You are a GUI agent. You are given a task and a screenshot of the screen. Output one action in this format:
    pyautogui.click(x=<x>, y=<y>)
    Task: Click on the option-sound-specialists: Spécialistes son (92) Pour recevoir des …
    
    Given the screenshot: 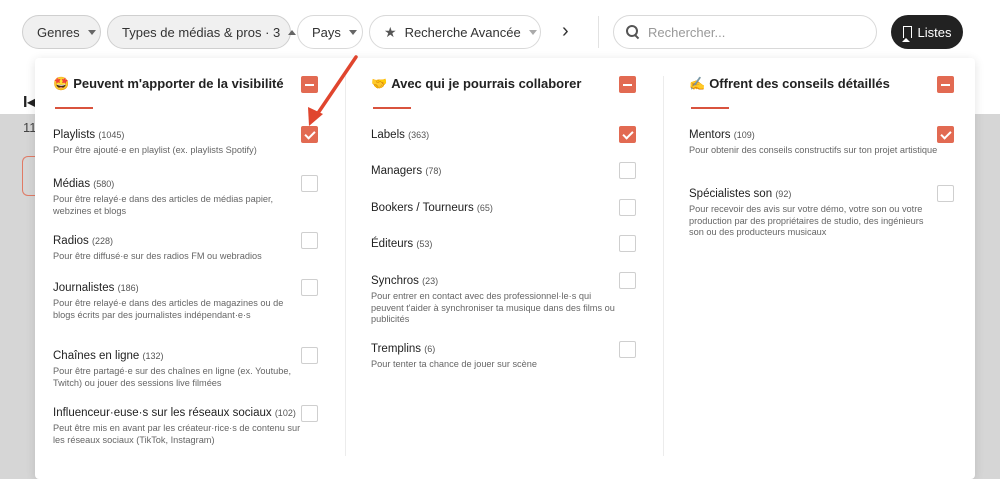 What is the action you would take?
    pyautogui.click(x=825, y=213)
    